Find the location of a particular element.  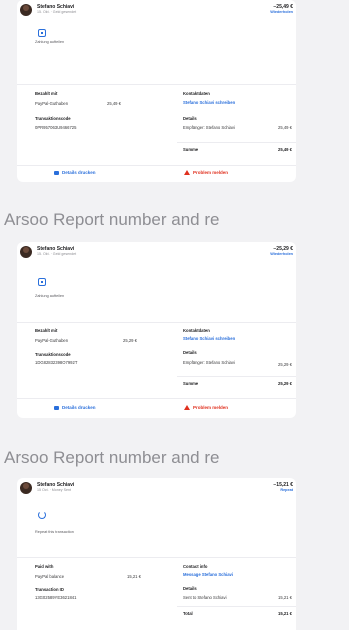

sum-amount: 25,49 € is located at coordinates (285, 149).